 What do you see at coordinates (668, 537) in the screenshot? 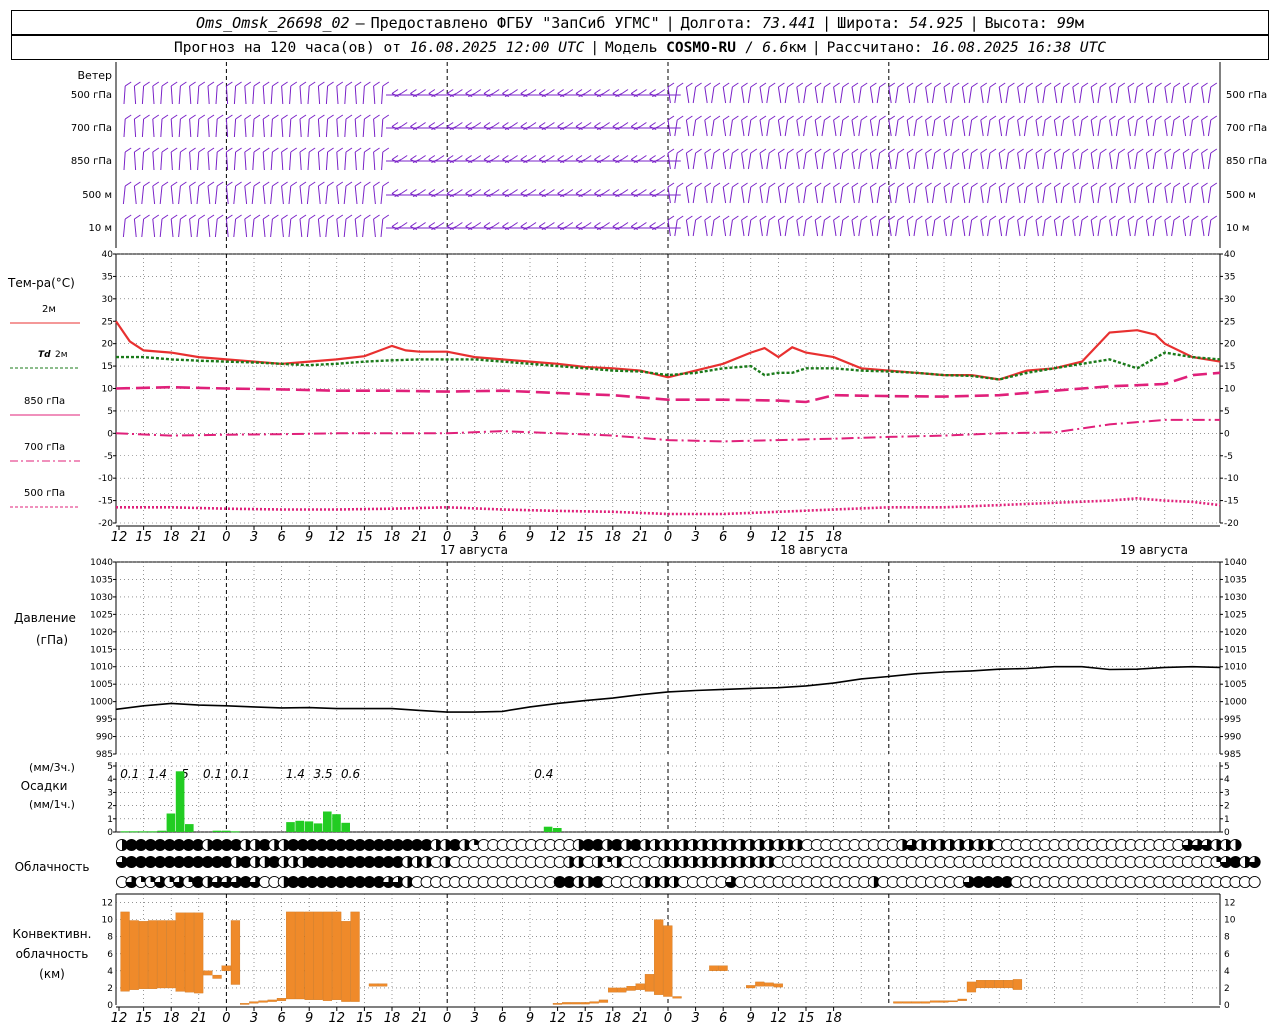
I see `temp-x-hour-label: 0` at bounding box center [668, 537].